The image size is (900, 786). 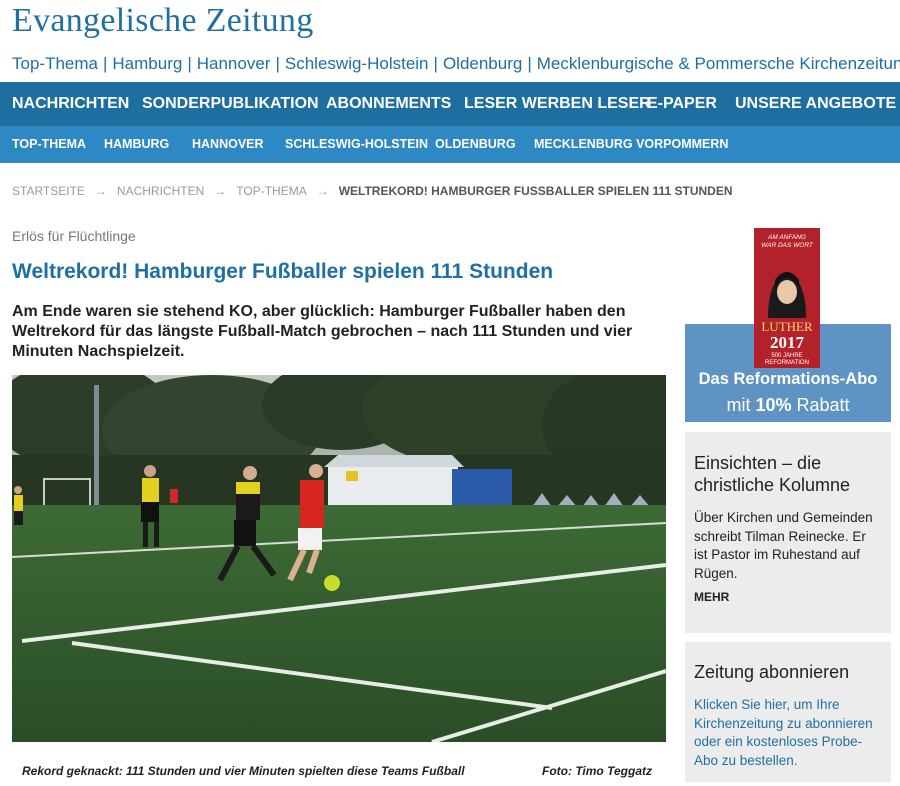 I want to click on ad-discount: 10%, so click(x=773, y=405).